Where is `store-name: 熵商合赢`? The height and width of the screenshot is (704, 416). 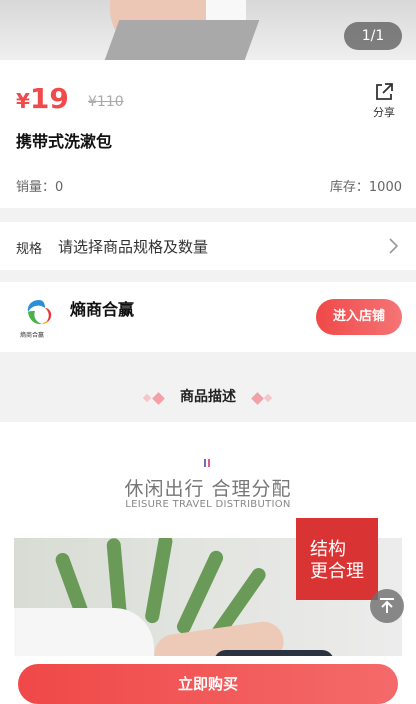 store-name: 熵商合赢 is located at coordinates (102, 309).